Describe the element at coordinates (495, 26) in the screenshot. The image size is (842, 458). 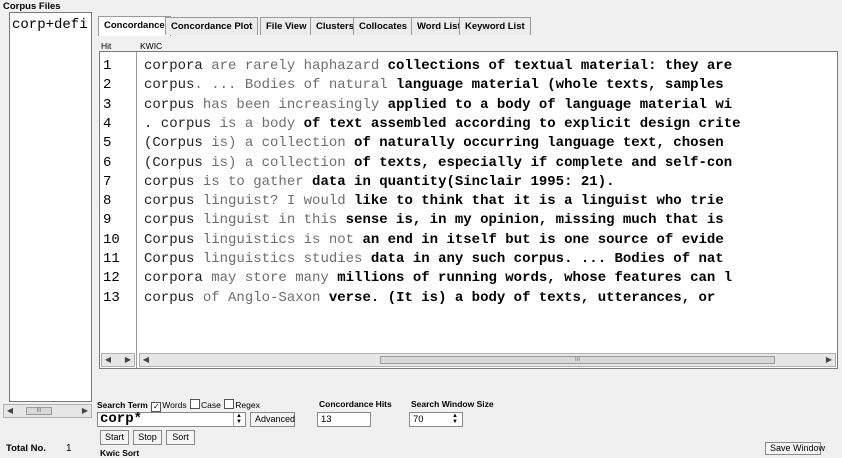
I see `tab-keyword-list: Keyword List` at that location.